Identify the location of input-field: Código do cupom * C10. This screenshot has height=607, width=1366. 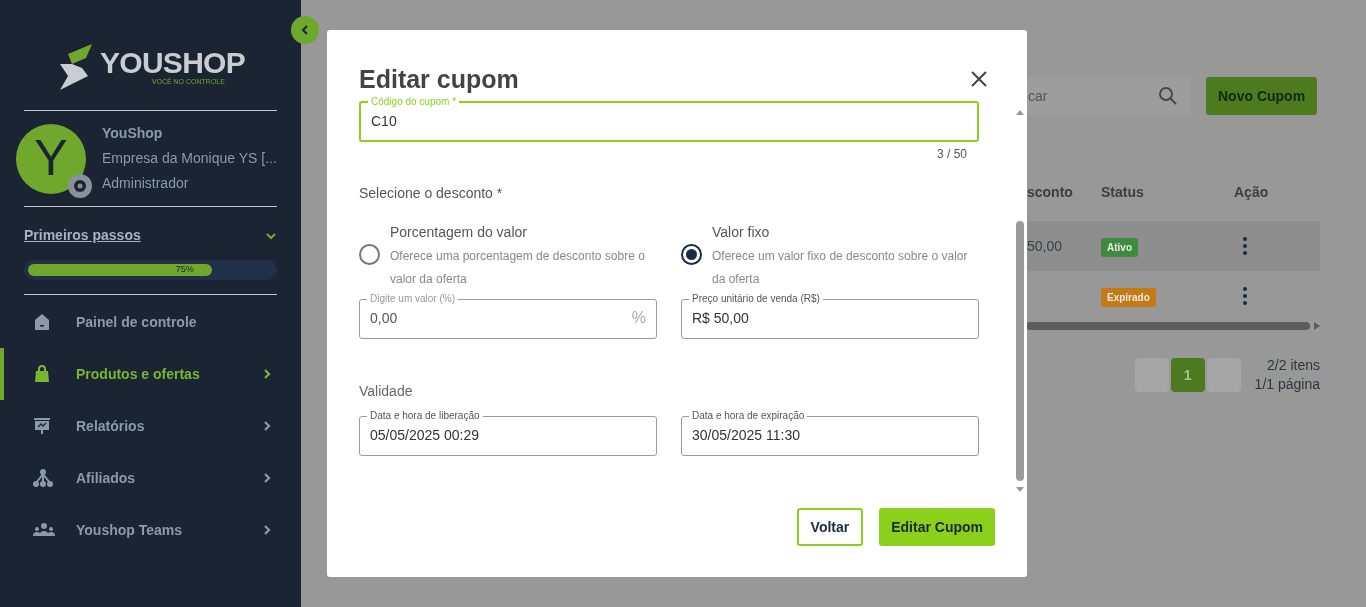
(669, 119).